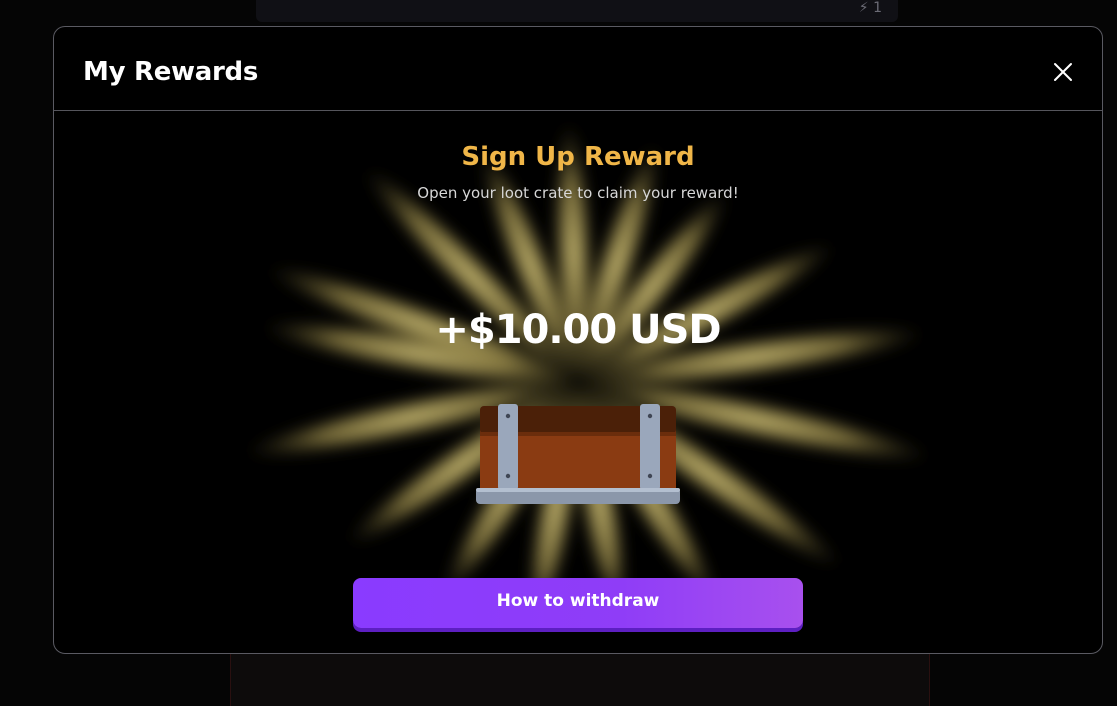 Image resolution: width=1117 pixels, height=706 pixels. I want to click on how-to-withdraw-button: How to withdraw, so click(578, 603).